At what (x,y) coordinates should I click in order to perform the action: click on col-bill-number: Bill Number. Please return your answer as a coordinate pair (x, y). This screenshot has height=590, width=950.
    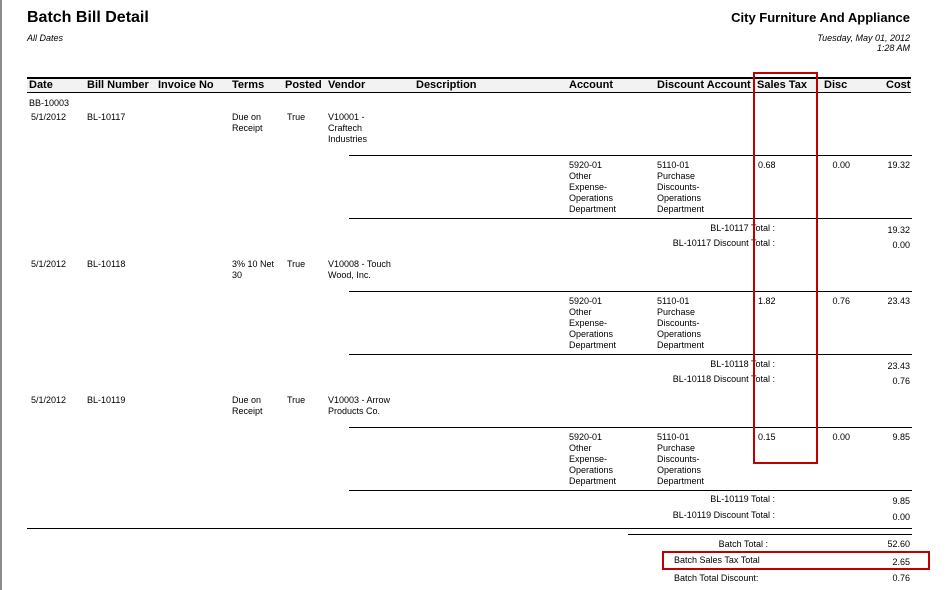
    Looking at the image, I should click on (118, 85).